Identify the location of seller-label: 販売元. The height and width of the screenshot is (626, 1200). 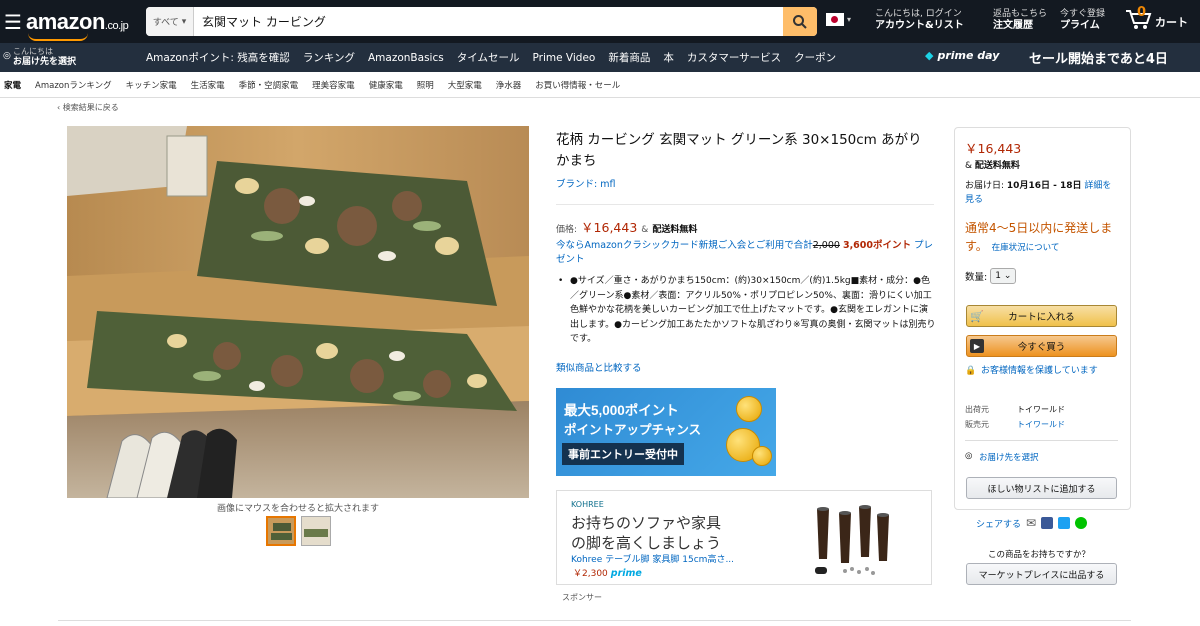
(977, 424).